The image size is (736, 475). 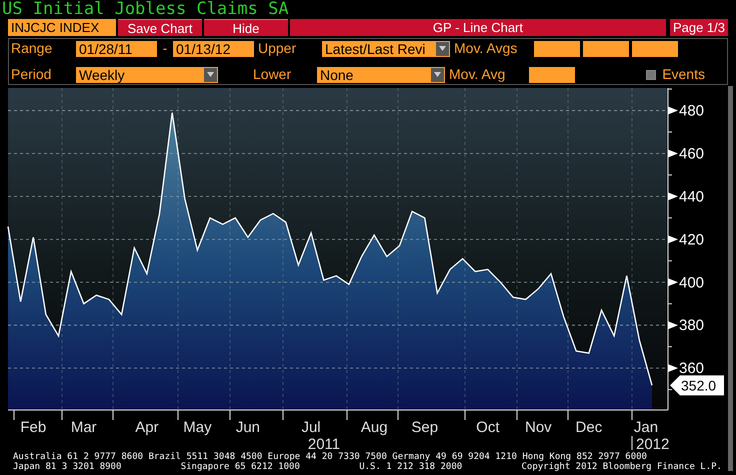 I want to click on date-field: 01/28/11, so click(x=116, y=48).